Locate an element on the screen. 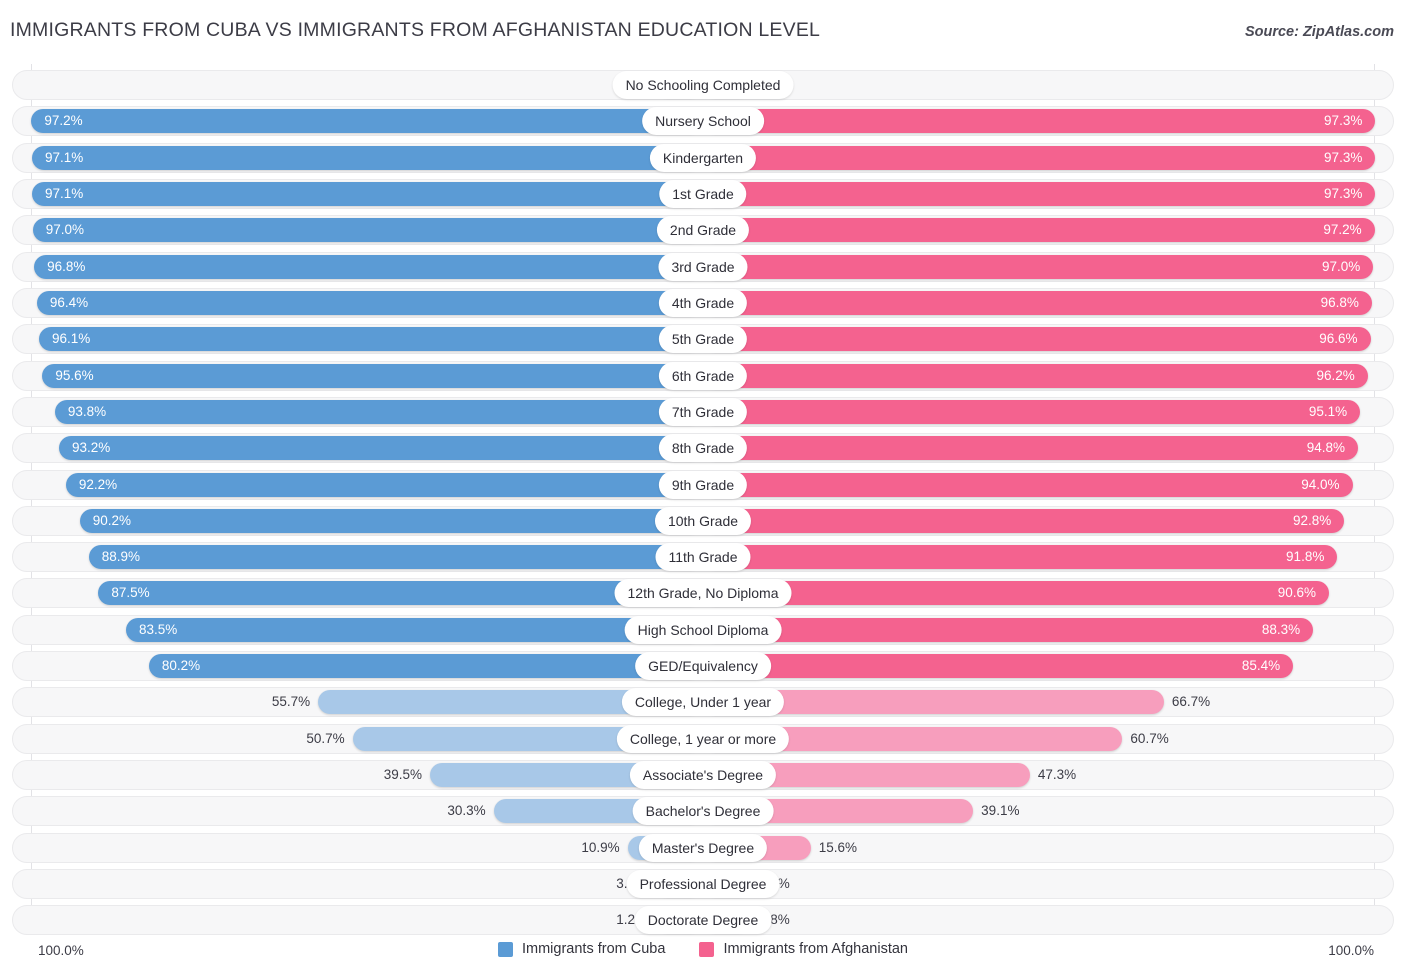 This screenshot has height=975, width=1406. category-label: Bachelor's Degree is located at coordinates (703, 811).